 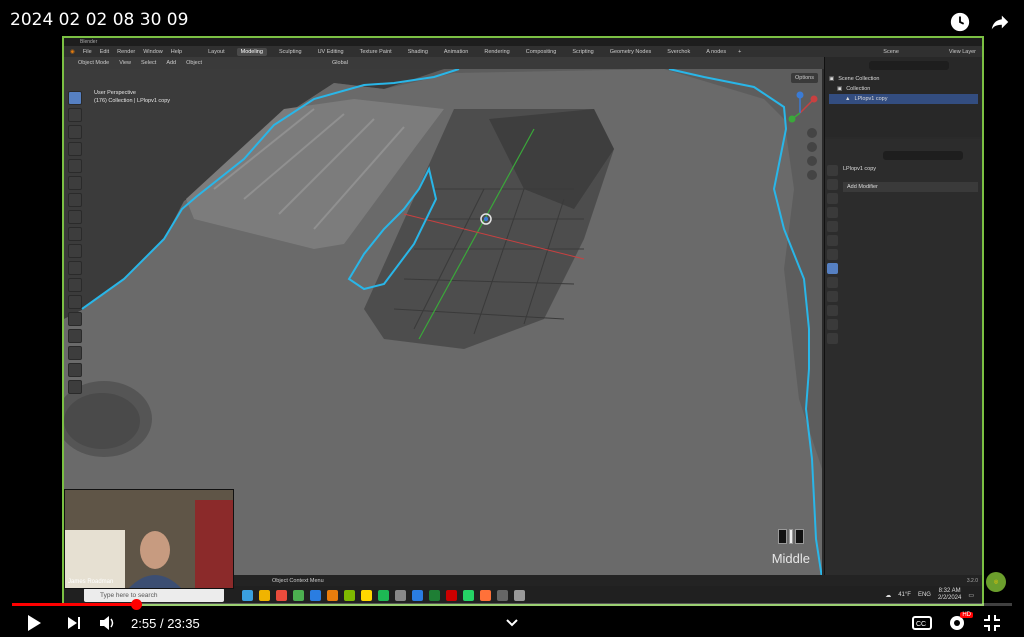 What do you see at coordinates (519, 595) in the screenshot?
I see `settings-icon` at bounding box center [519, 595].